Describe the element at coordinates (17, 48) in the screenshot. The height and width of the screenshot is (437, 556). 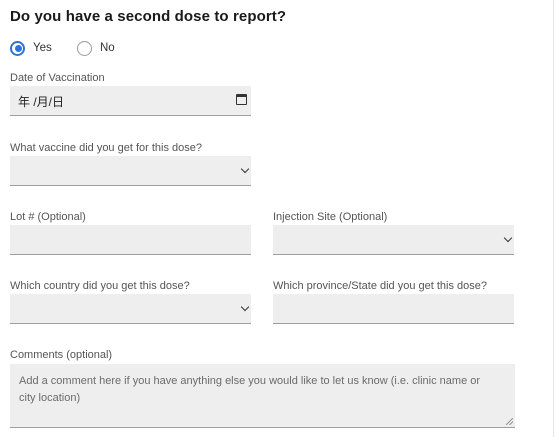
I see `radio-yes-button` at that location.